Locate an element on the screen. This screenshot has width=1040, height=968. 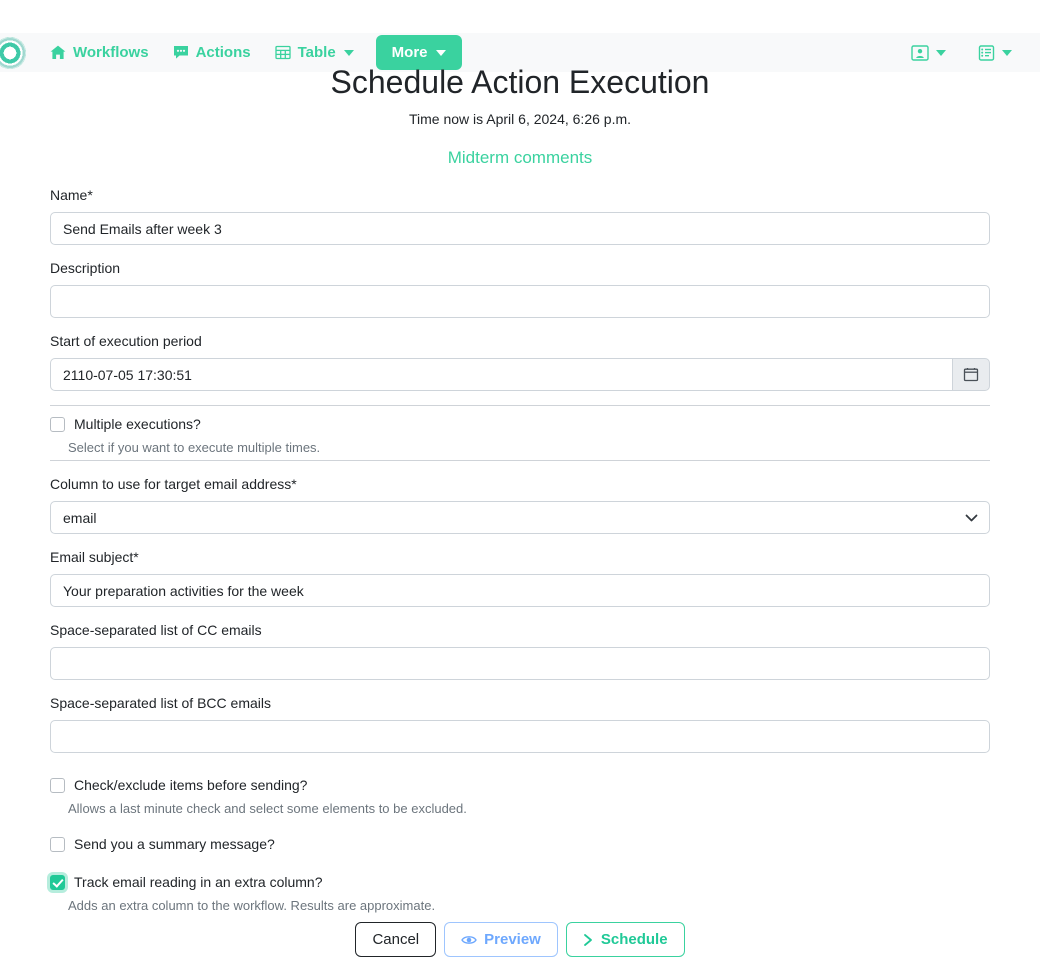
field-cc-emails: Space-separated list of CC emails is located at coordinates (520, 650).